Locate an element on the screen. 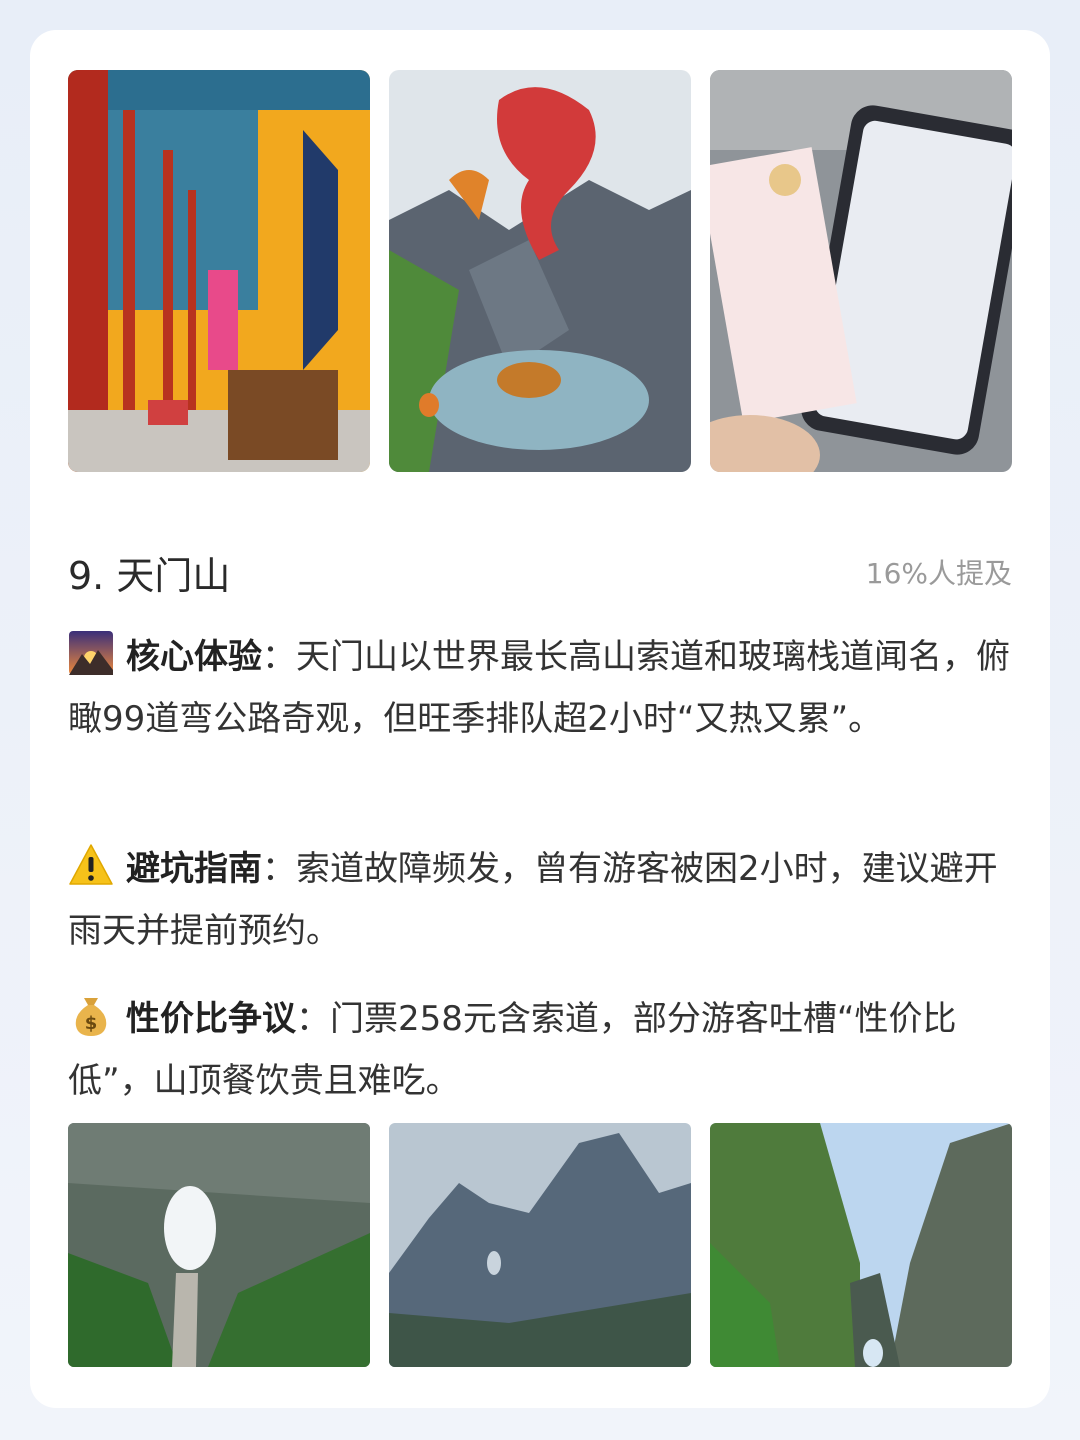 This screenshot has width=1080, height=1440. section-title: 9. 天门山 is located at coordinates (149, 575).